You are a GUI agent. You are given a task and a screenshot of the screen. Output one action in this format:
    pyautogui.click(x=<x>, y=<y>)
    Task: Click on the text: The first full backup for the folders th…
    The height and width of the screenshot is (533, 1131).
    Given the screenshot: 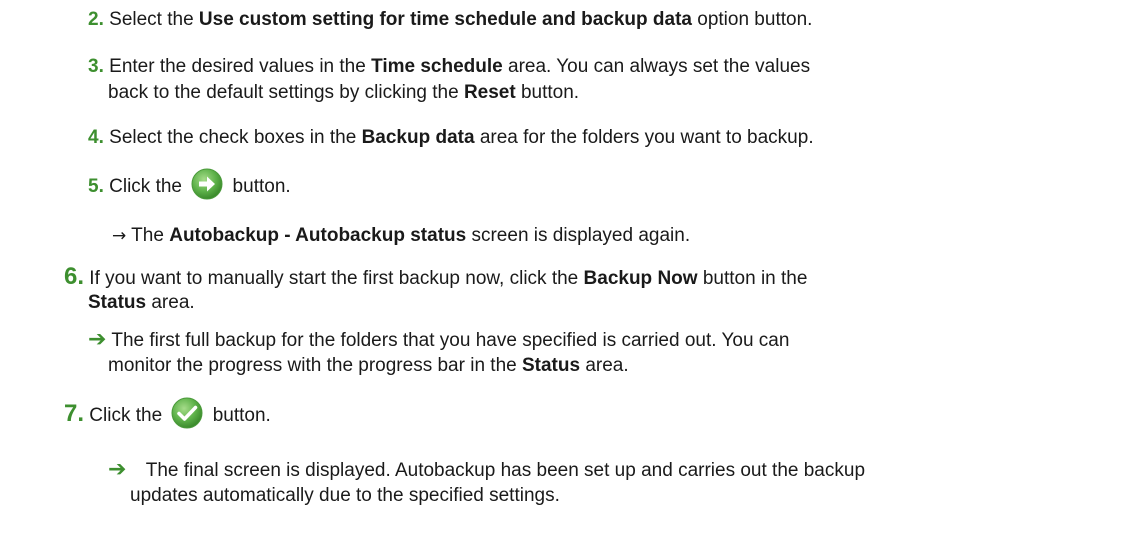 What is the action you would take?
    pyautogui.click(x=450, y=340)
    